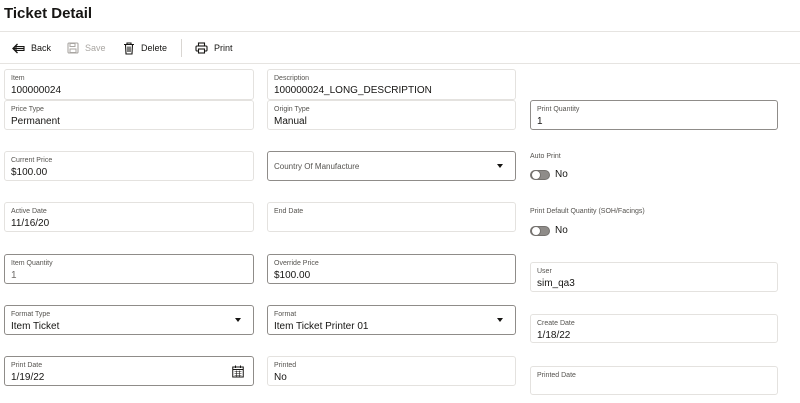 This screenshot has width=800, height=403. Describe the element at coordinates (129, 166) in the screenshot. I see `current-price-field: Current Price $100.00` at that location.